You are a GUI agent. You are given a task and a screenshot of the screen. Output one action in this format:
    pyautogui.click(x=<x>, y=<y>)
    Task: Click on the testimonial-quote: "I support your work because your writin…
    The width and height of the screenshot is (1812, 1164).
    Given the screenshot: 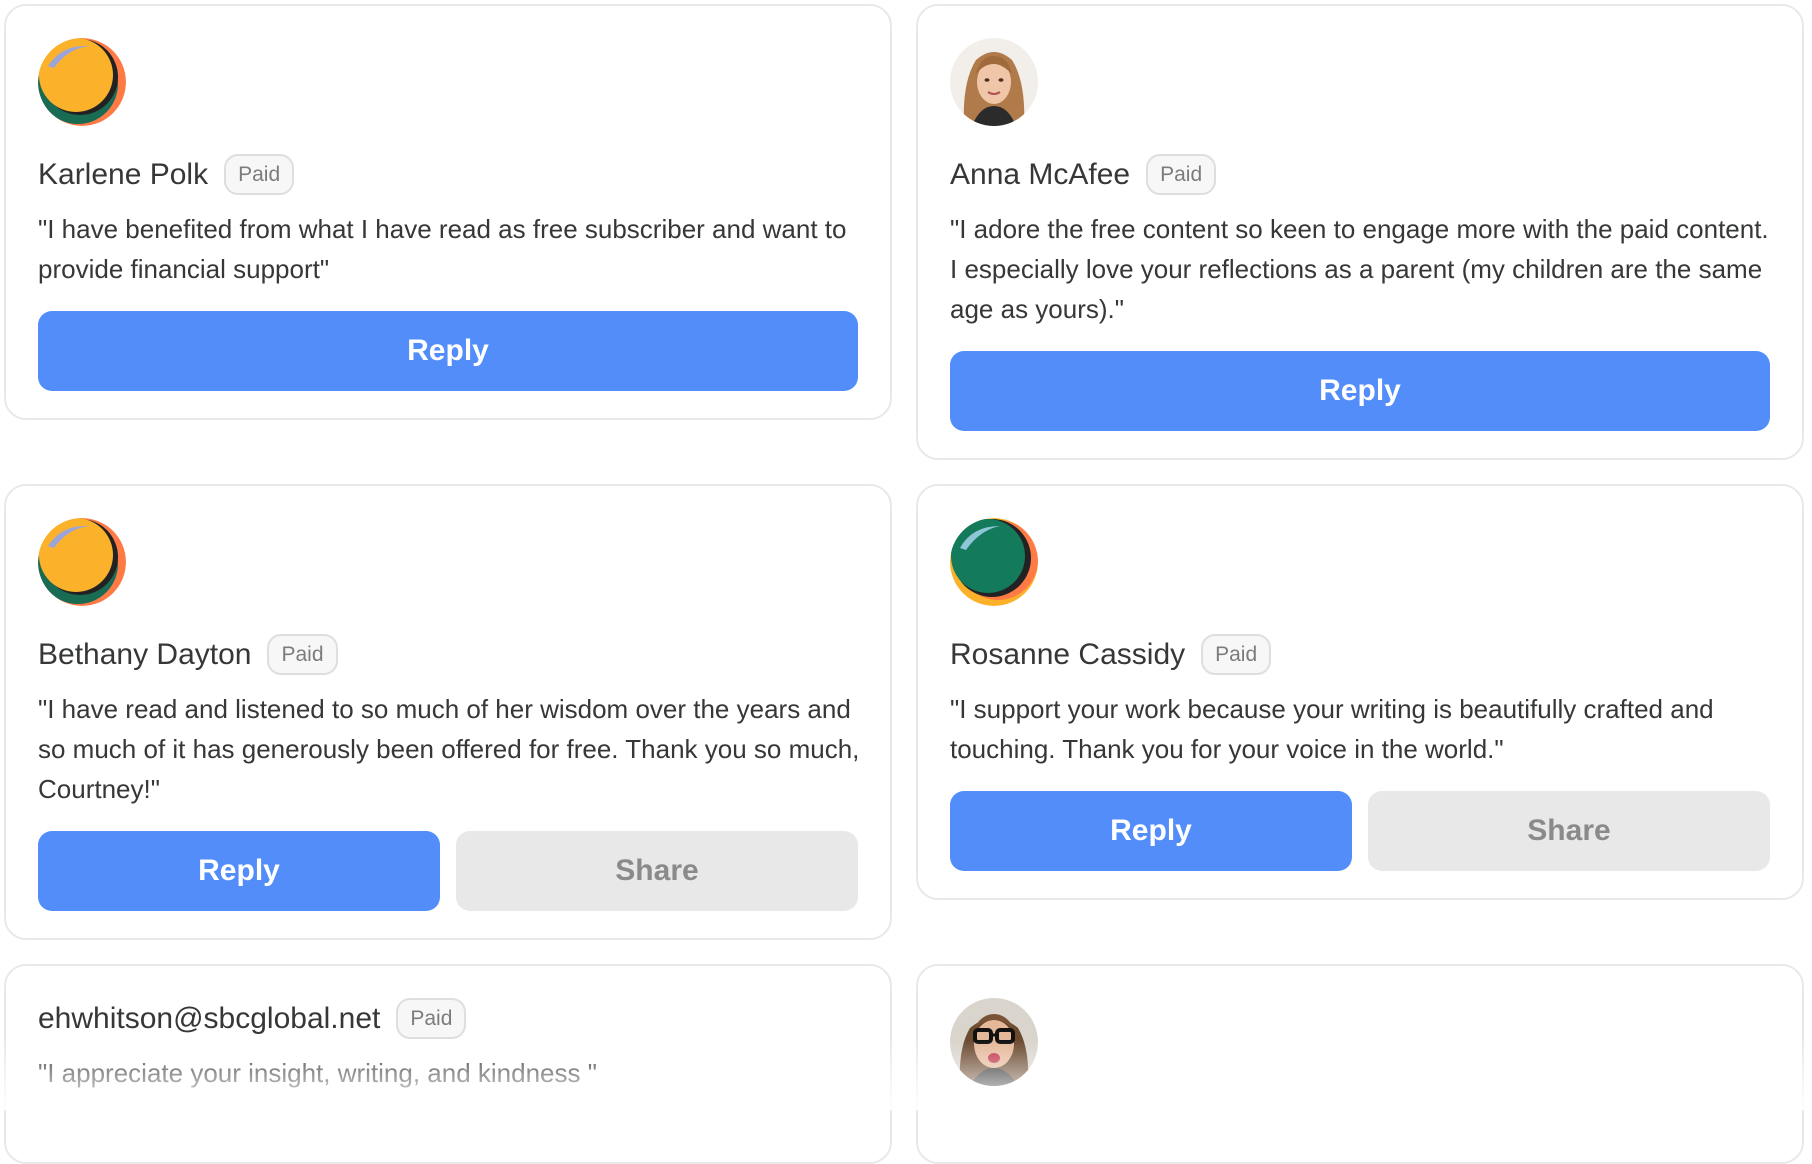 What is the action you would take?
    pyautogui.click(x=1332, y=729)
    